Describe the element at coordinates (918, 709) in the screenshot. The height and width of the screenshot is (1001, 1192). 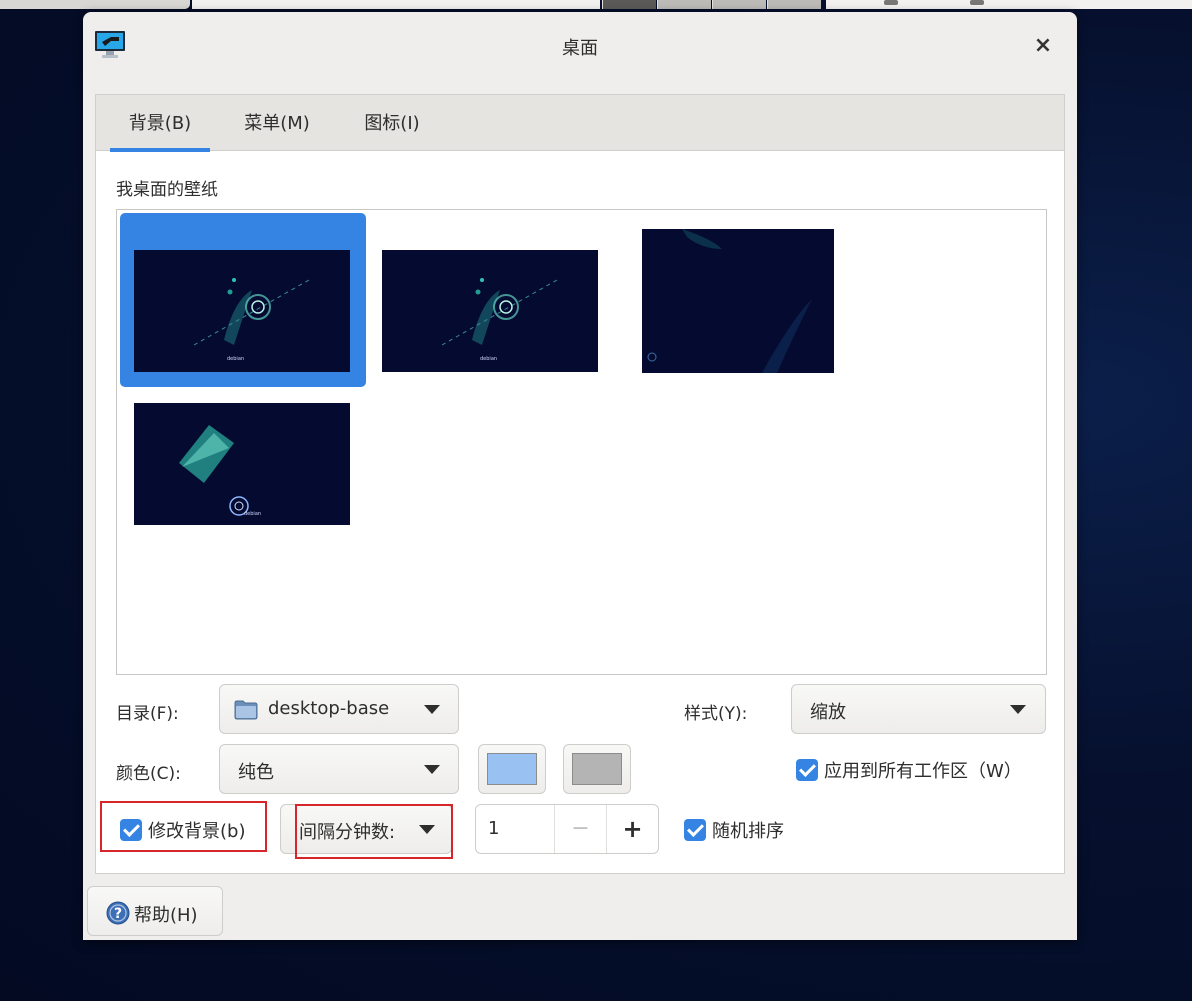
I see `style-combo: 缩放` at that location.